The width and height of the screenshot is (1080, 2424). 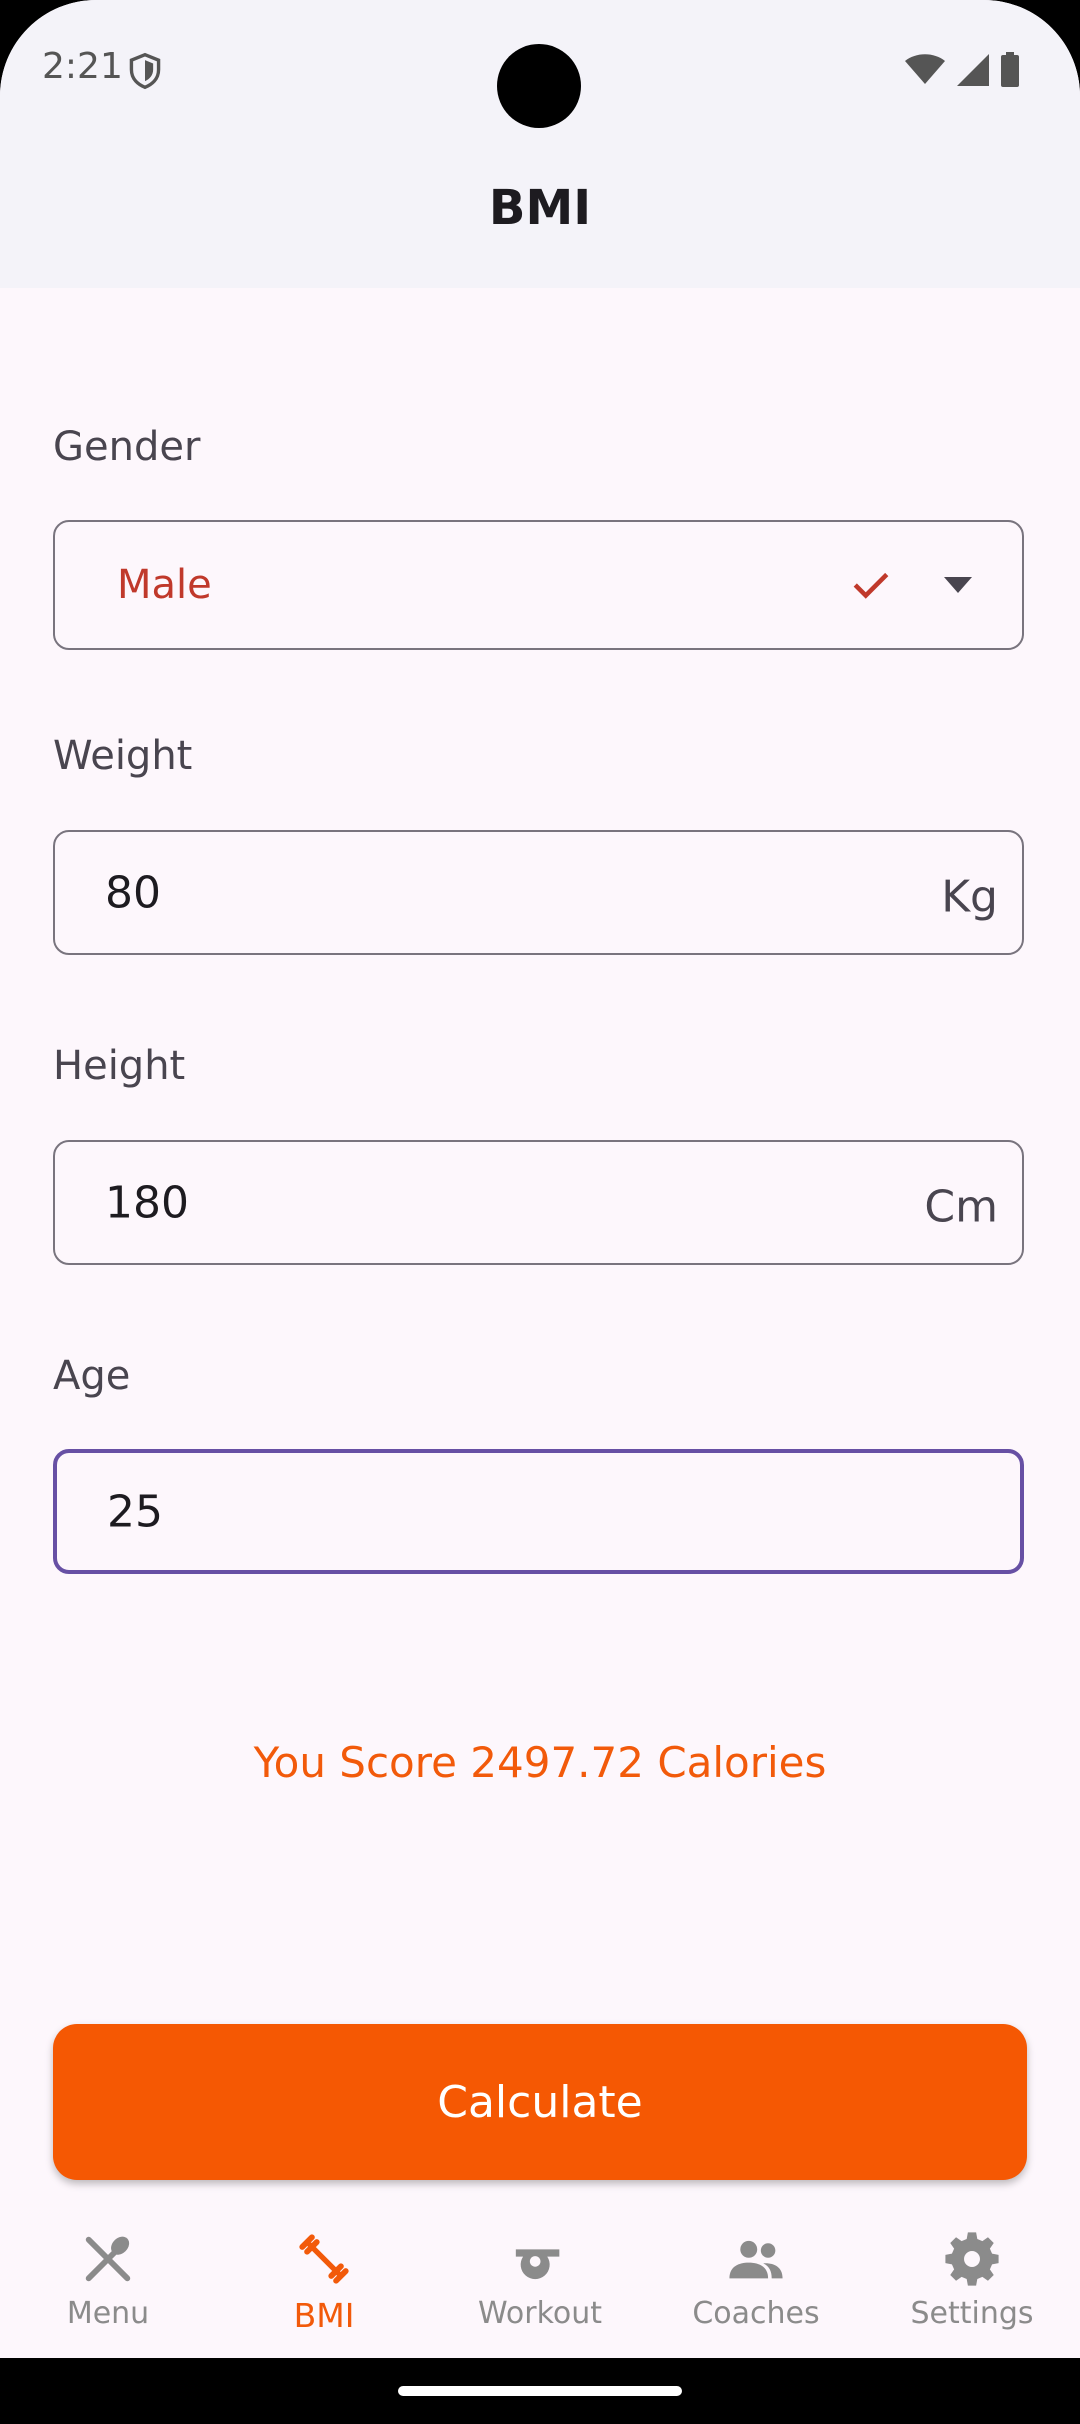 What do you see at coordinates (540, 2391) in the screenshot?
I see `home-indicator` at bounding box center [540, 2391].